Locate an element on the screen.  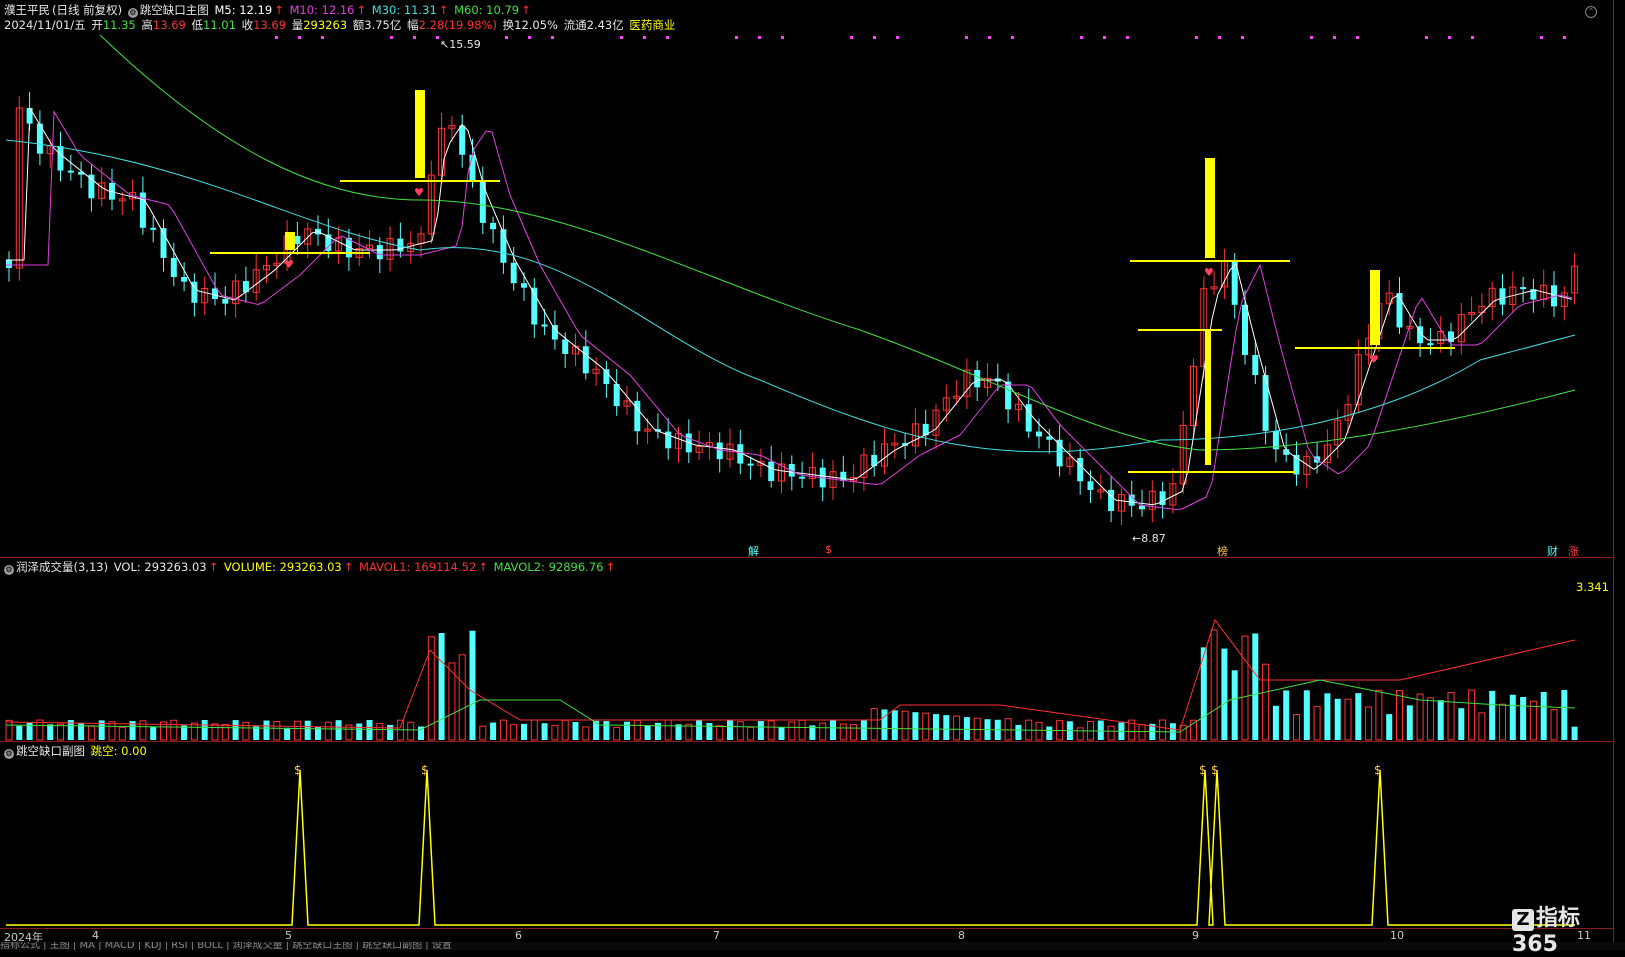
x-axis-month-6: 6 is located at coordinates (518, 935).